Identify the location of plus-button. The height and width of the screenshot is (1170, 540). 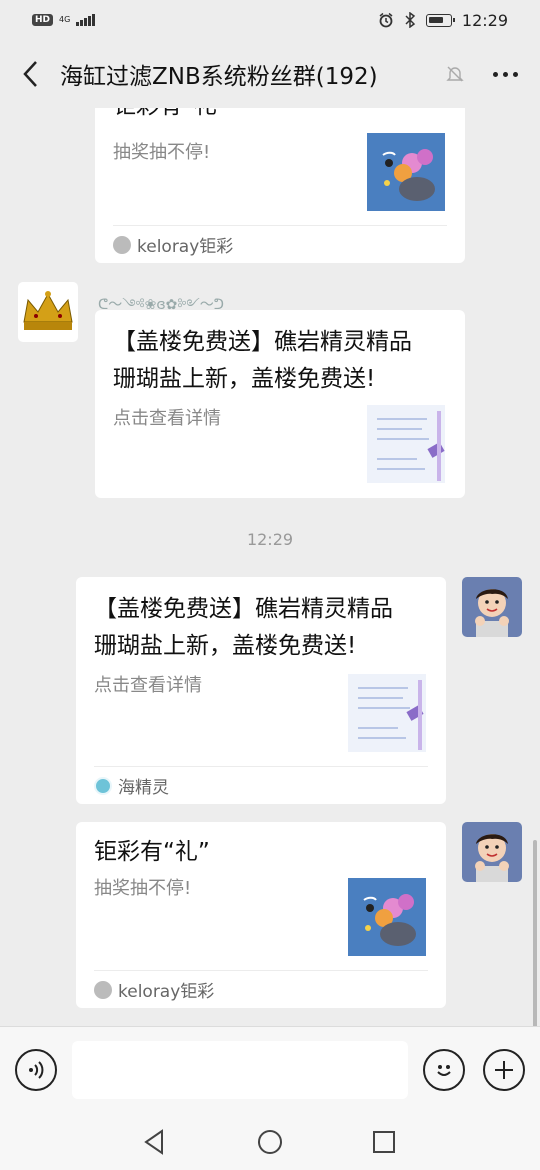
(504, 1070).